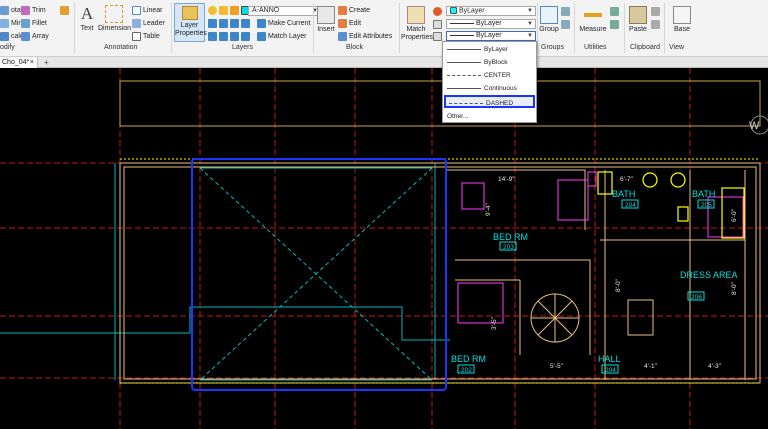 This screenshot has width=768, height=429. I want to click on text-button: A Text, so click(87, 19).